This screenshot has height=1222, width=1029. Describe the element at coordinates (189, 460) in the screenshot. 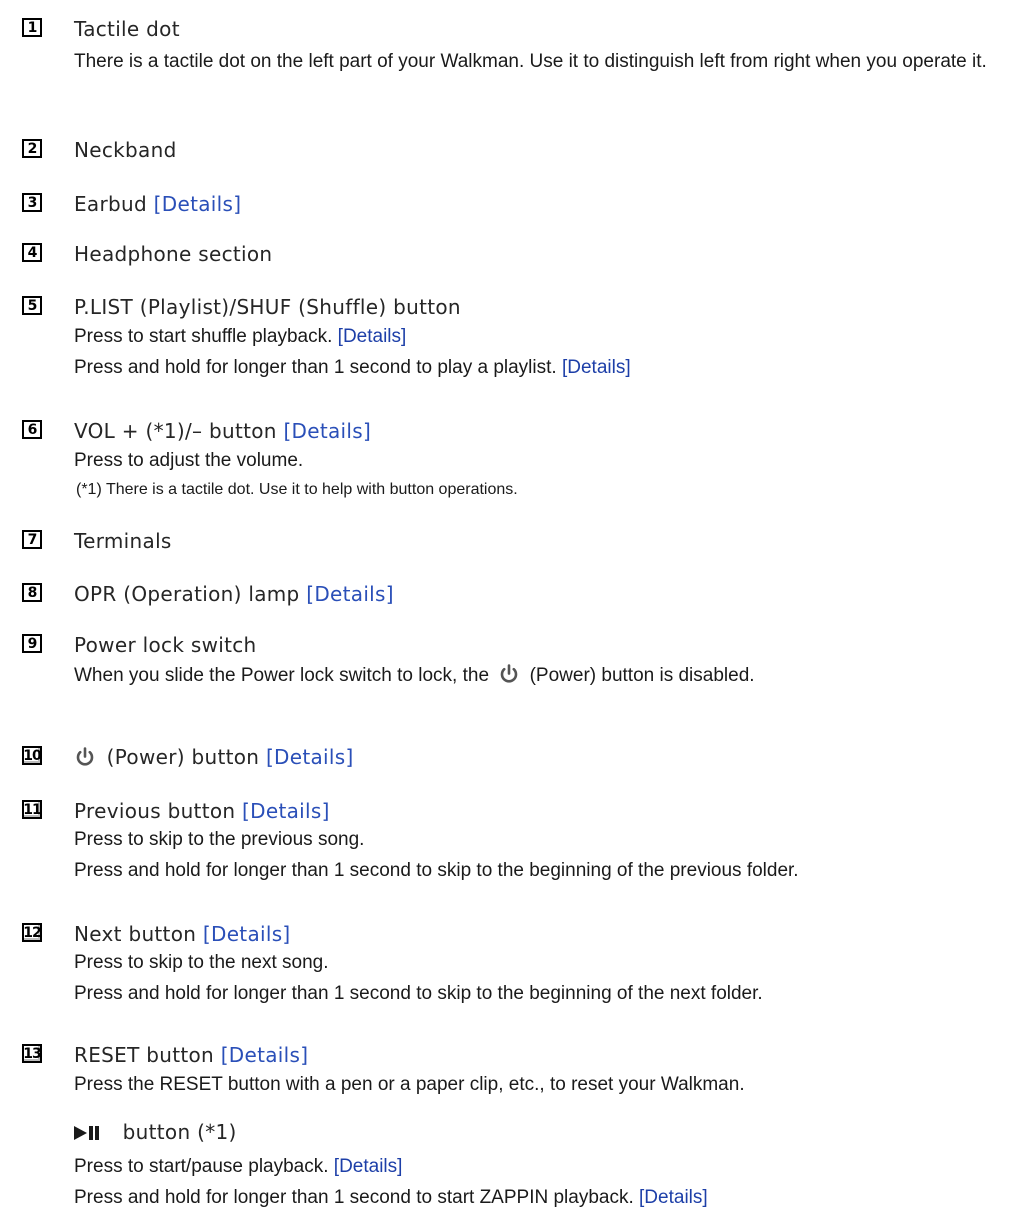

I see `item-description: Press to adjust the volume.` at that location.